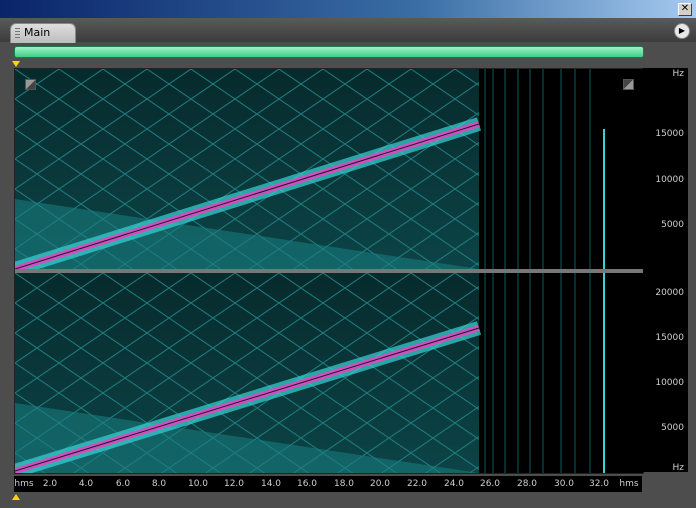 The image size is (696, 508). Describe the element at coordinates (628, 84) in the screenshot. I see `channel-top-right-toggle` at that location.